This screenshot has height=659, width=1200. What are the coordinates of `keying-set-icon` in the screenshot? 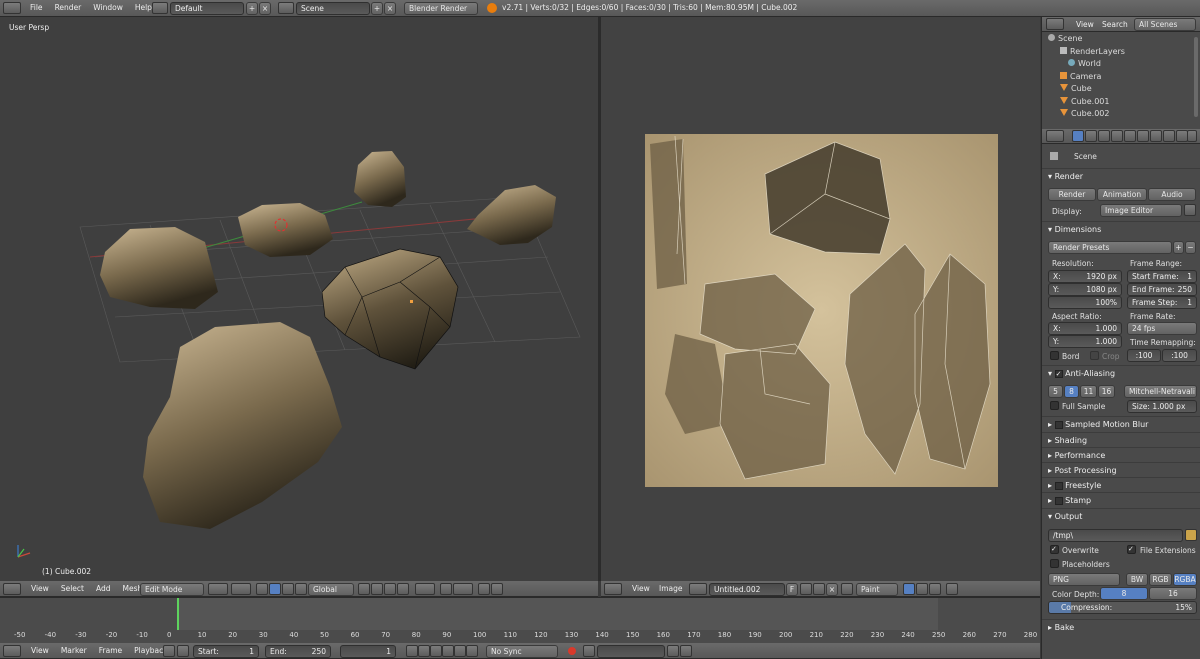 It's located at (589, 651).